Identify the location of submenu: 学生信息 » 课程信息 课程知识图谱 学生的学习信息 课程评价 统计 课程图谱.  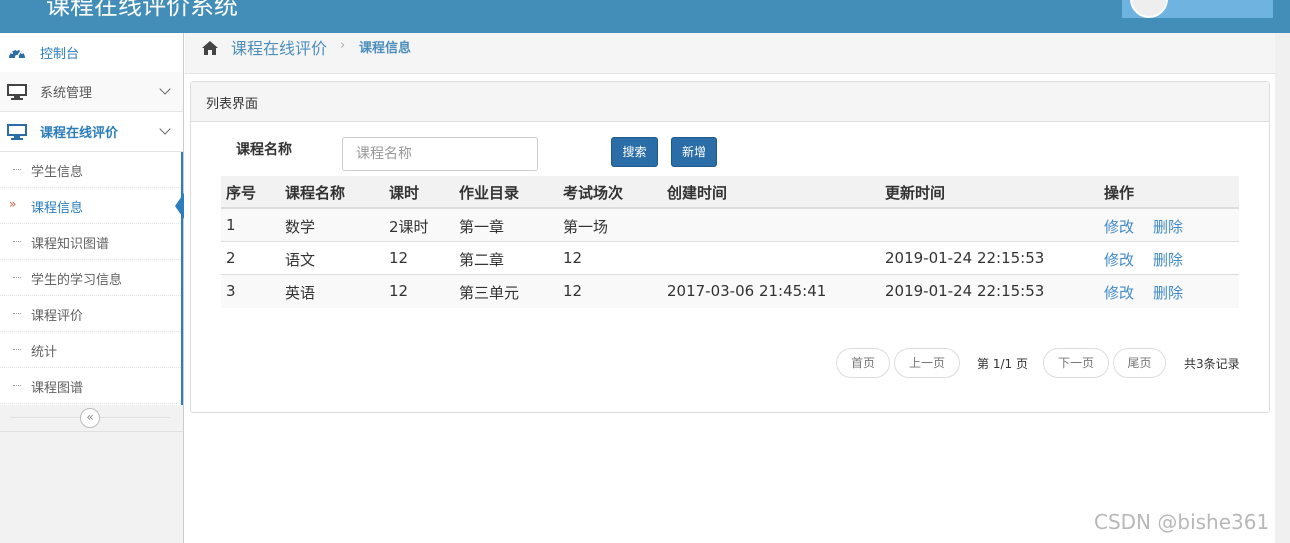
(91, 278).